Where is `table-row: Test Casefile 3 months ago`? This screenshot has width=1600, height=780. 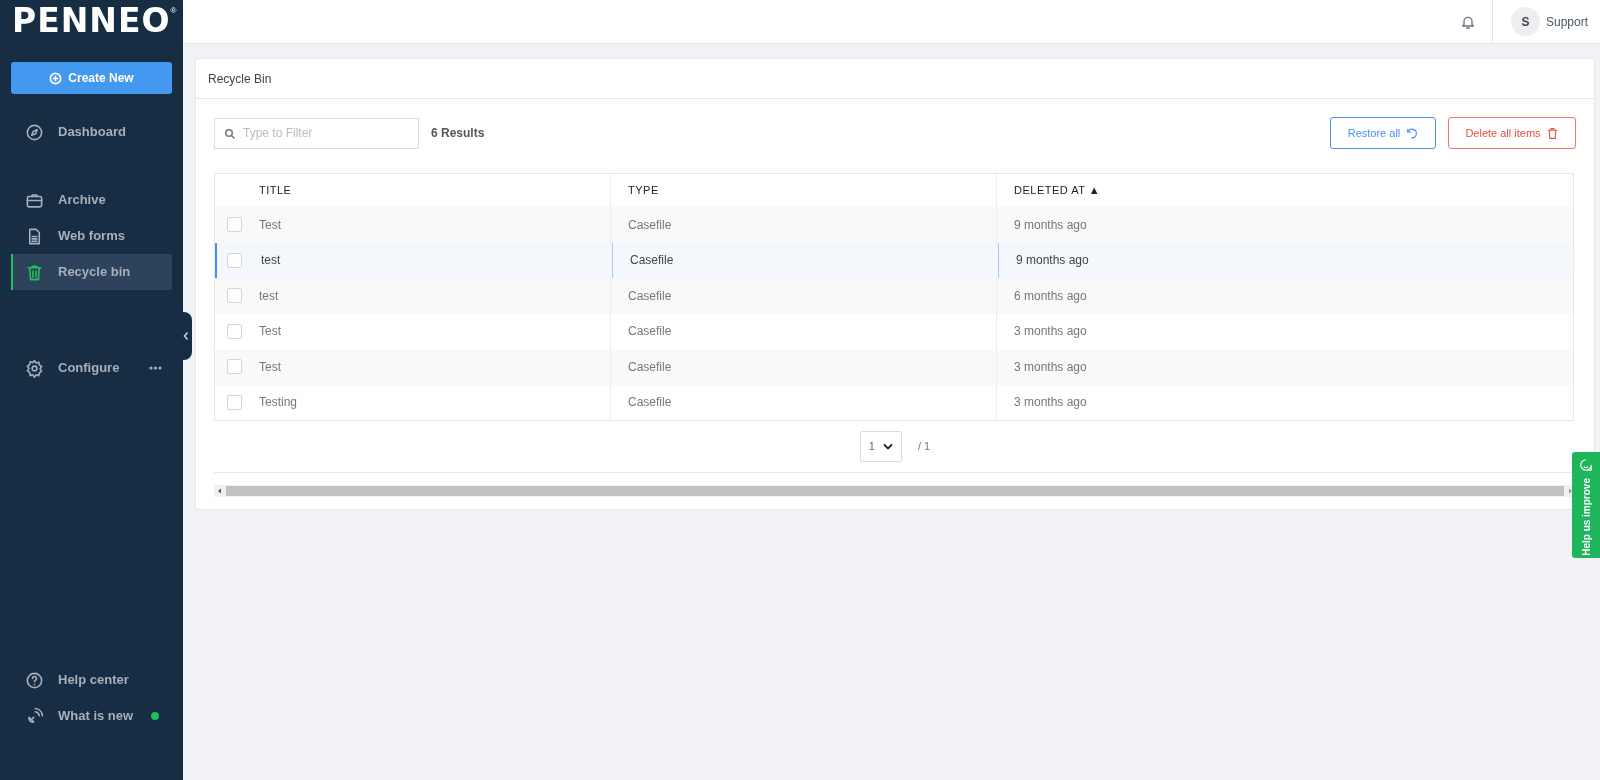
table-row: Test Casefile 3 months ago is located at coordinates (894, 367).